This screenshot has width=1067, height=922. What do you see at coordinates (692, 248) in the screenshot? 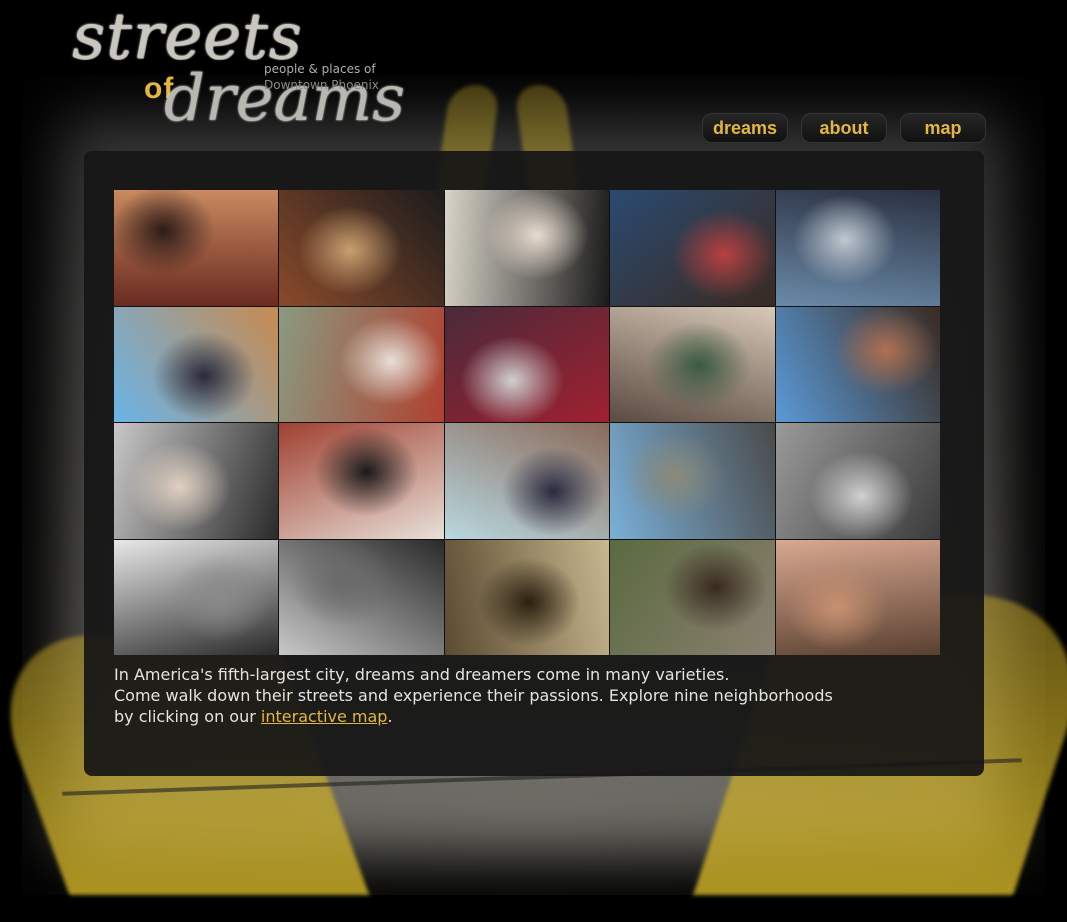
I see `photo-tile-beheaded-sign` at bounding box center [692, 248].